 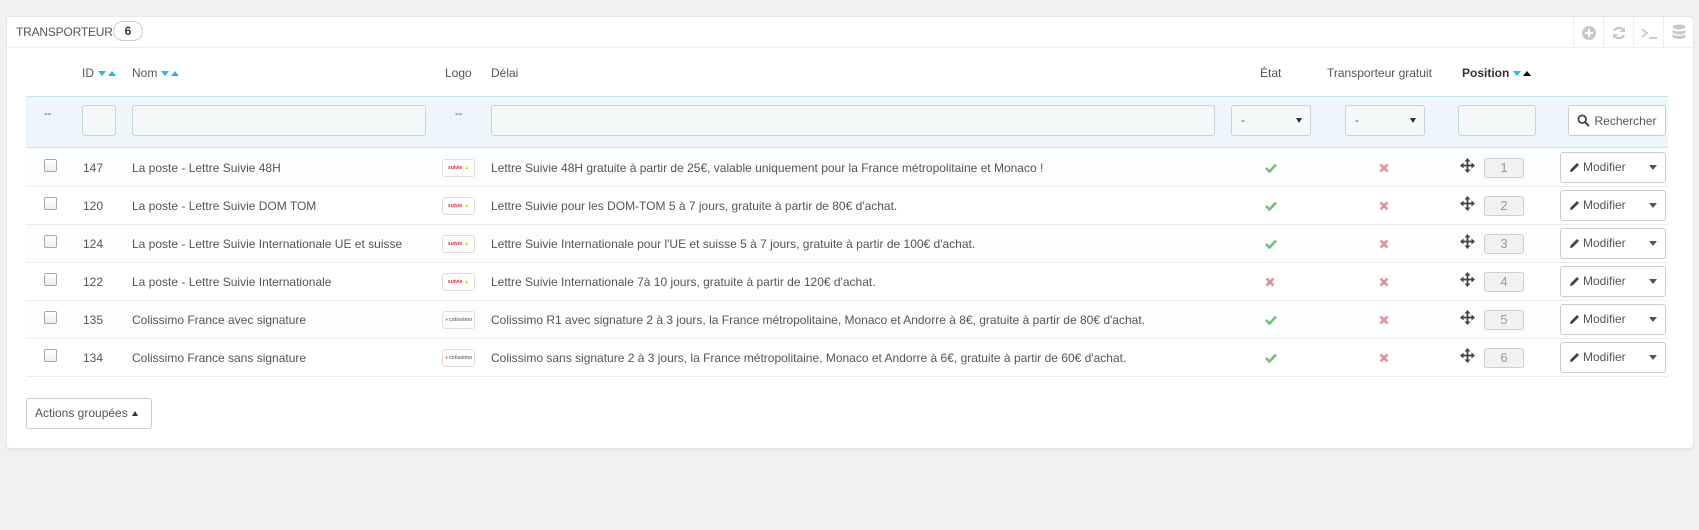 What do you see at coordinates (93, 358) in the screenshot?
I see `carrier-id: 134` at bounding box center [93, 358].